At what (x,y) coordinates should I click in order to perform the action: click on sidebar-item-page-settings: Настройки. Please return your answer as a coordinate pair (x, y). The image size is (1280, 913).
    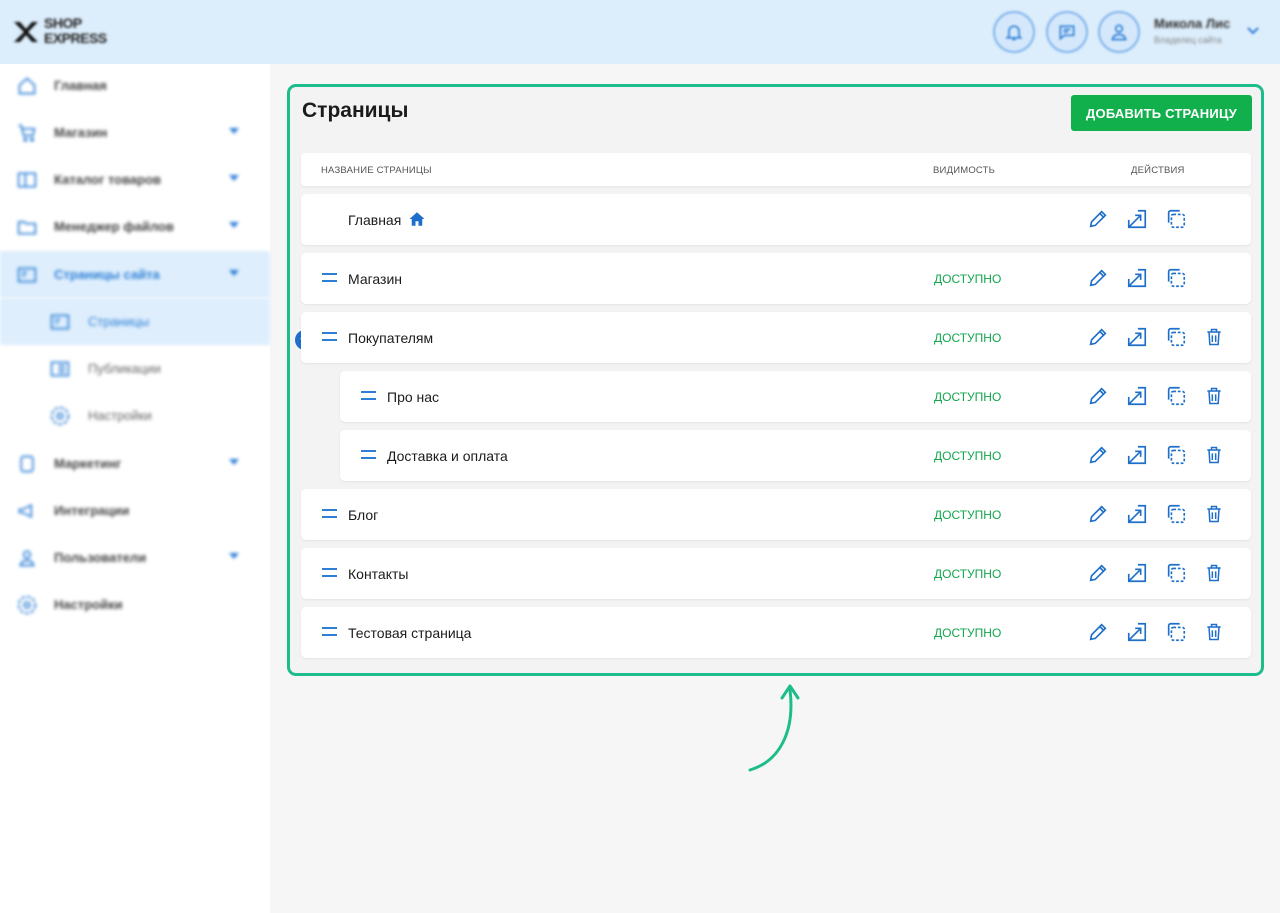
    Looking at the image, I should click on (135, 415).